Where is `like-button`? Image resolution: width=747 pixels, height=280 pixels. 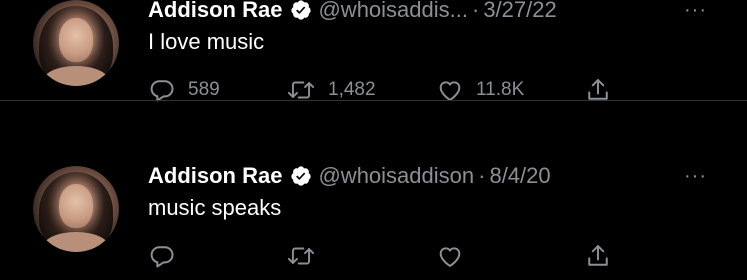
like-button is located at coordinates (510, 256).